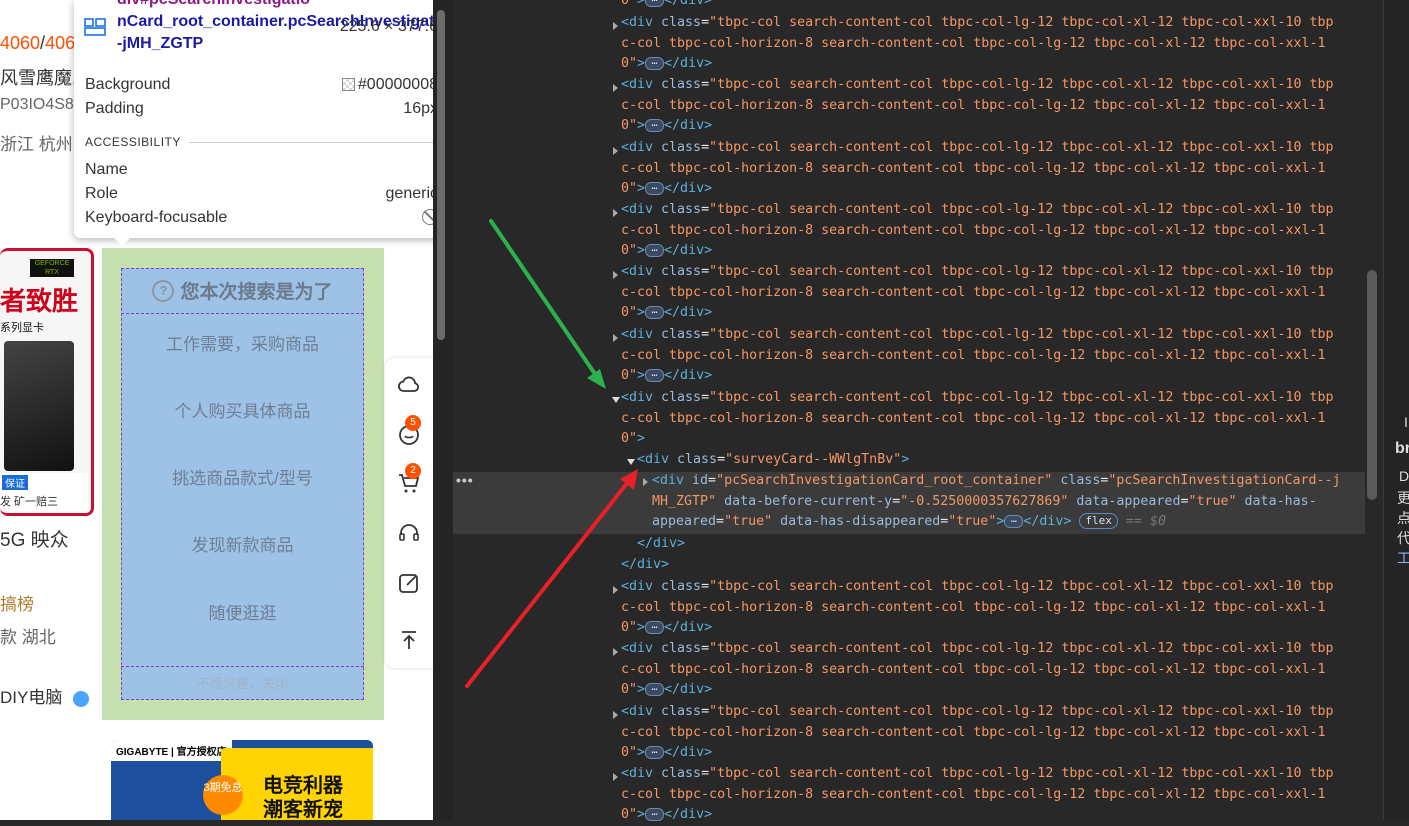 The width and height of the screenshot is (1409, 826). Describe the element at coordinates (1396, 410) in the screenshot. I see `styles-side-panel` at that location.